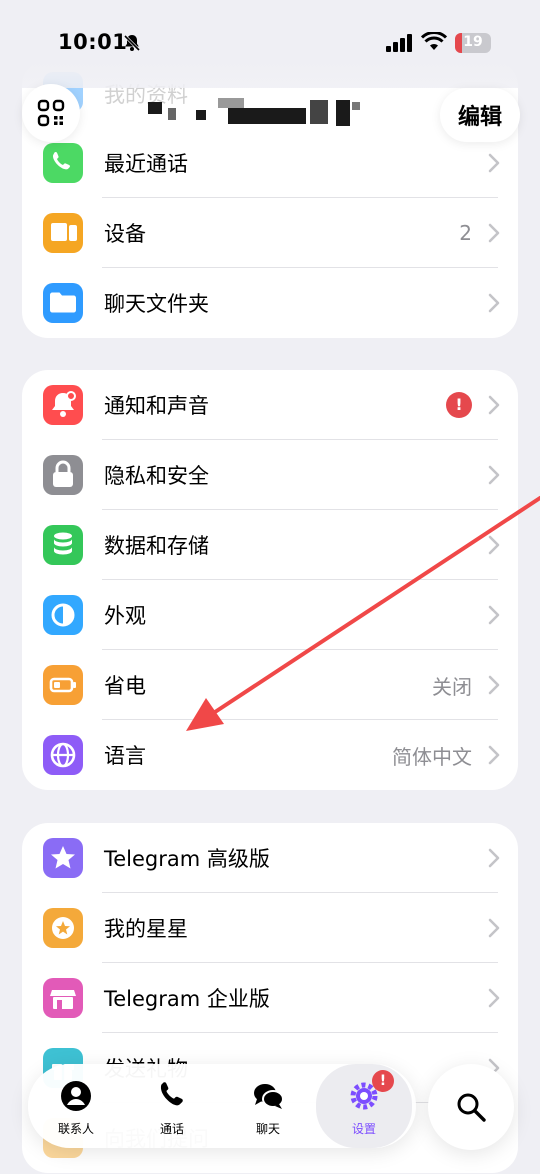 Image resolution: width=540 pixels, height=1174 pixels. Describe the element at coordinates (432, 756) in the screenshot. I see `settings-row-value: 简体中文` at that location.